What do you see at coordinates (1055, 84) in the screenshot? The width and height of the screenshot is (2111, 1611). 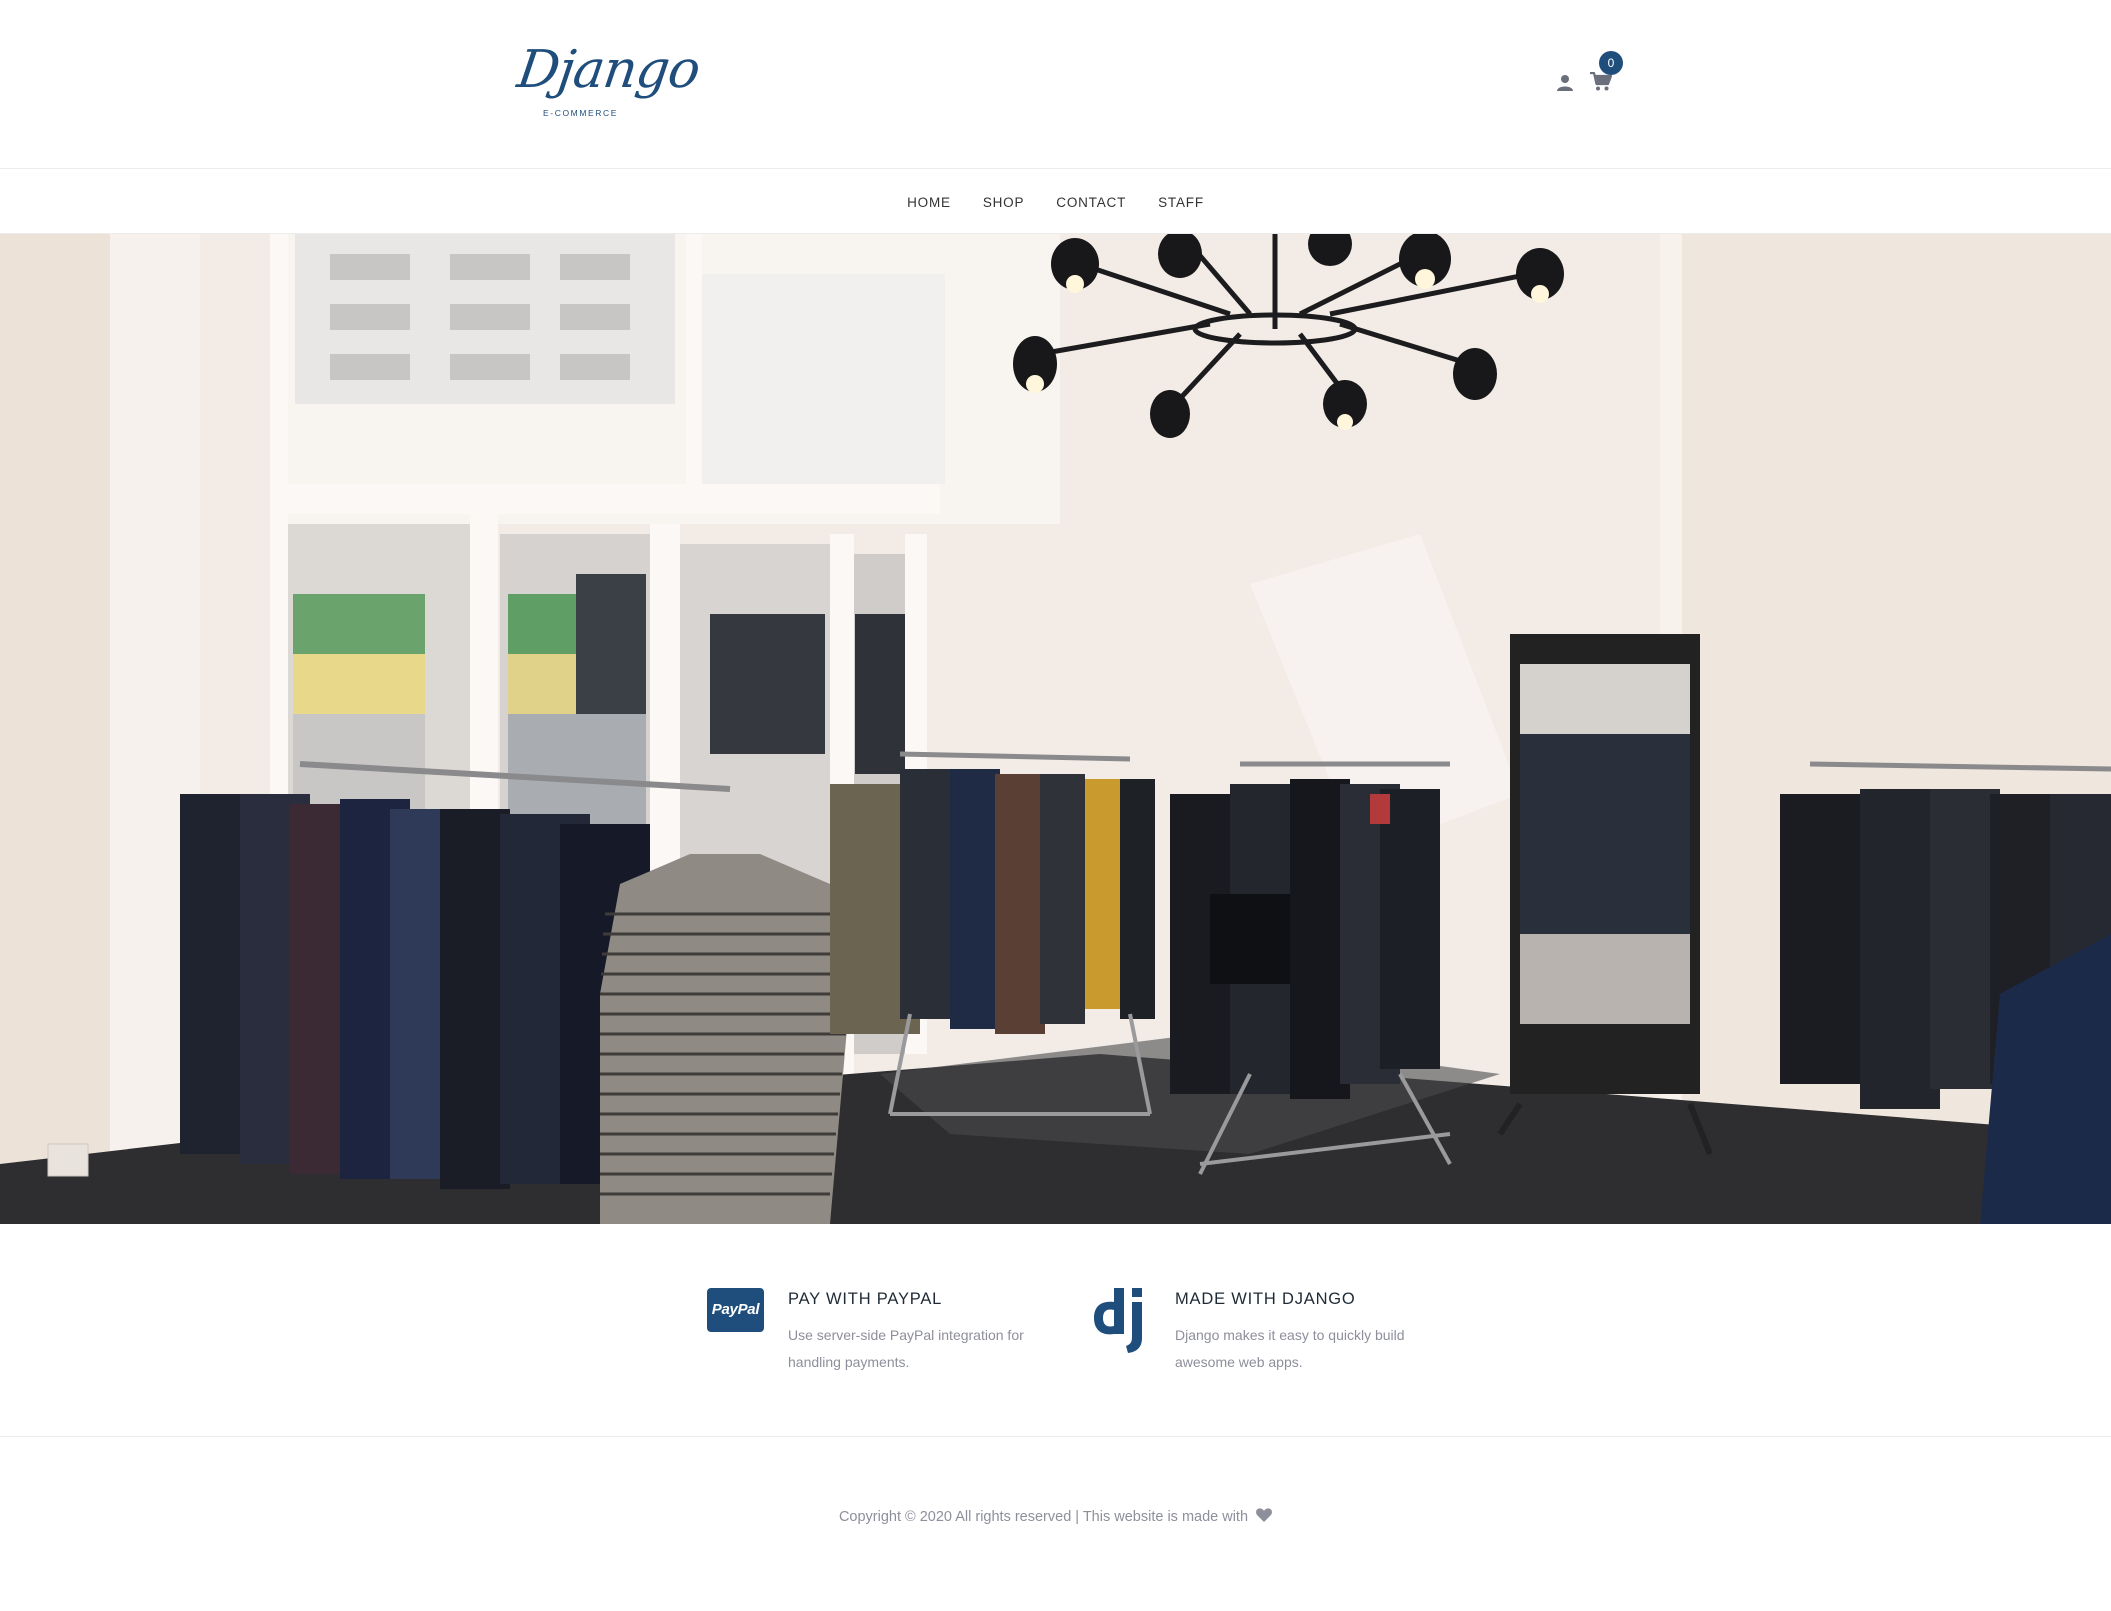 I see `site-header: Django E-COMMERCE 0` at bounding box center [1055, 84].